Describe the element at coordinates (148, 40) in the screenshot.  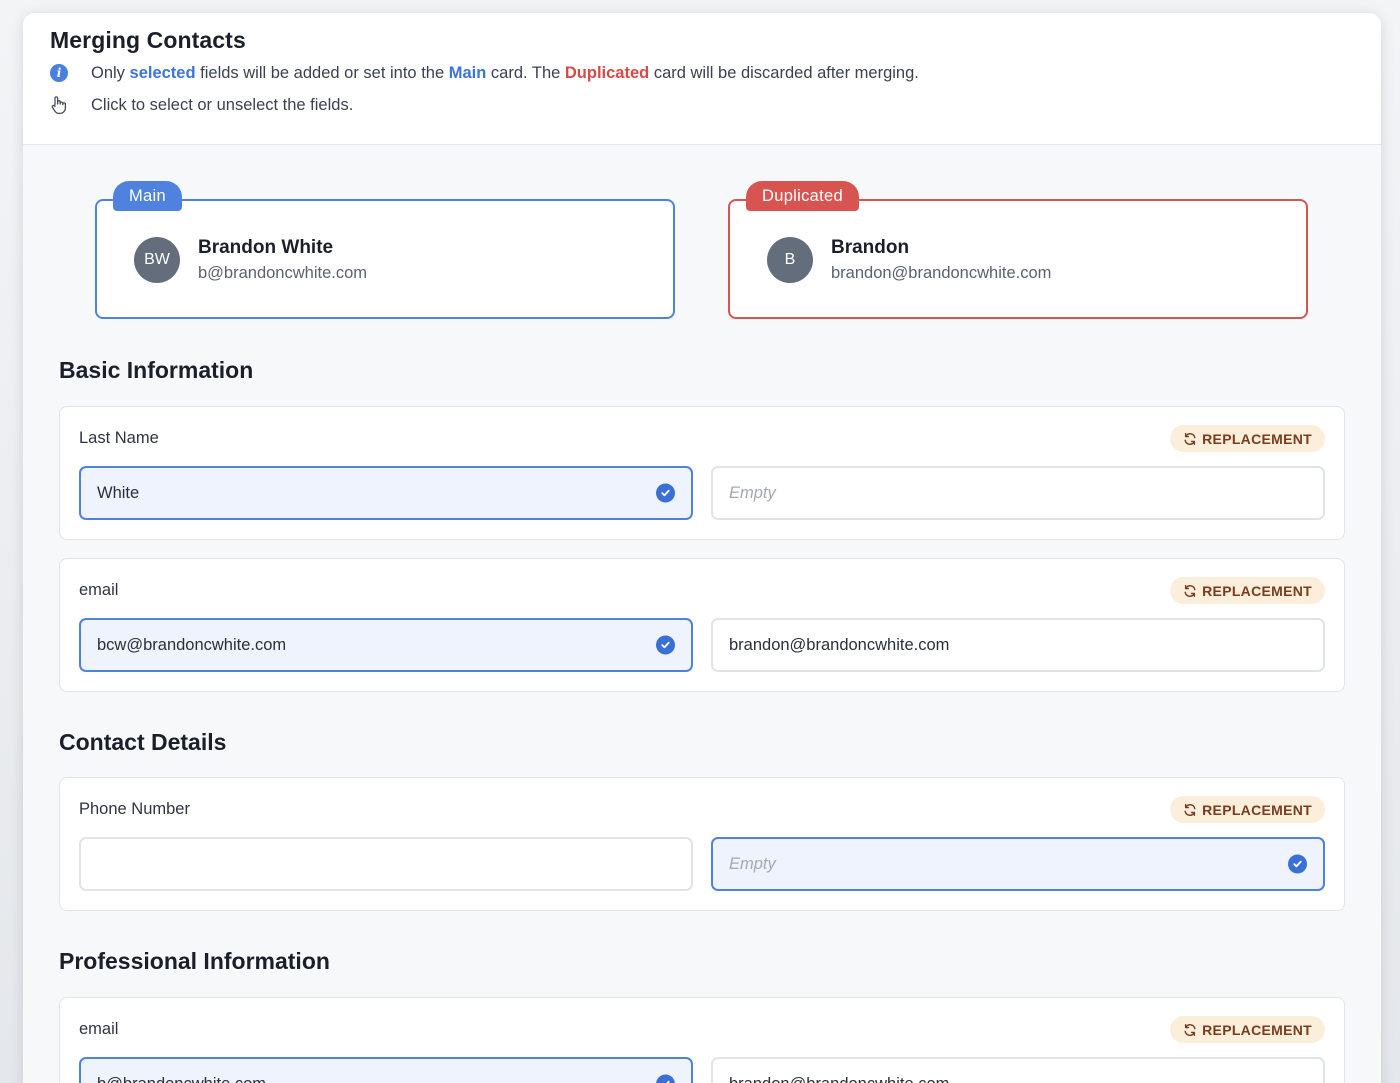
I see `modal-title: Merging Contacts` at that location.